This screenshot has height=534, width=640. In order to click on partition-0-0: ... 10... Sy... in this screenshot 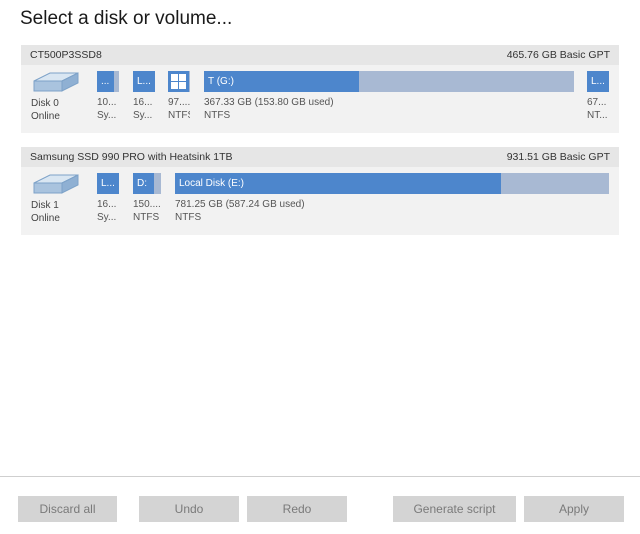, I will do `click(108, 98)`.